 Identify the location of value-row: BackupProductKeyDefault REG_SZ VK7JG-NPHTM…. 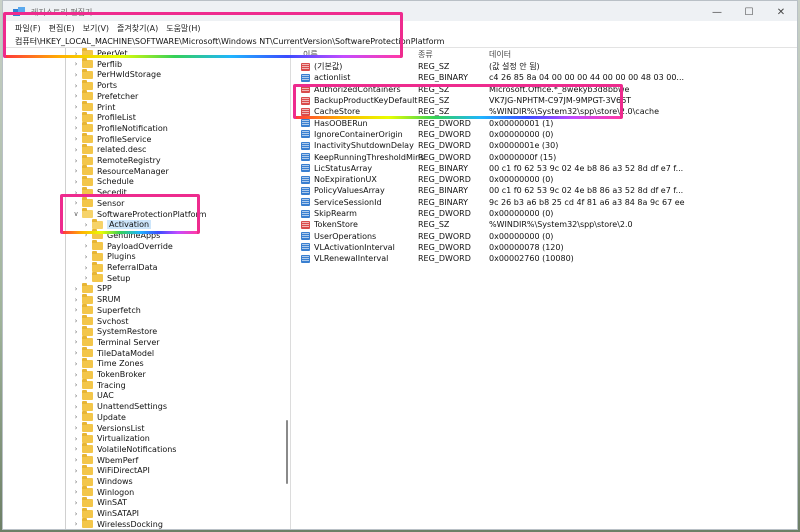
(545, 100).